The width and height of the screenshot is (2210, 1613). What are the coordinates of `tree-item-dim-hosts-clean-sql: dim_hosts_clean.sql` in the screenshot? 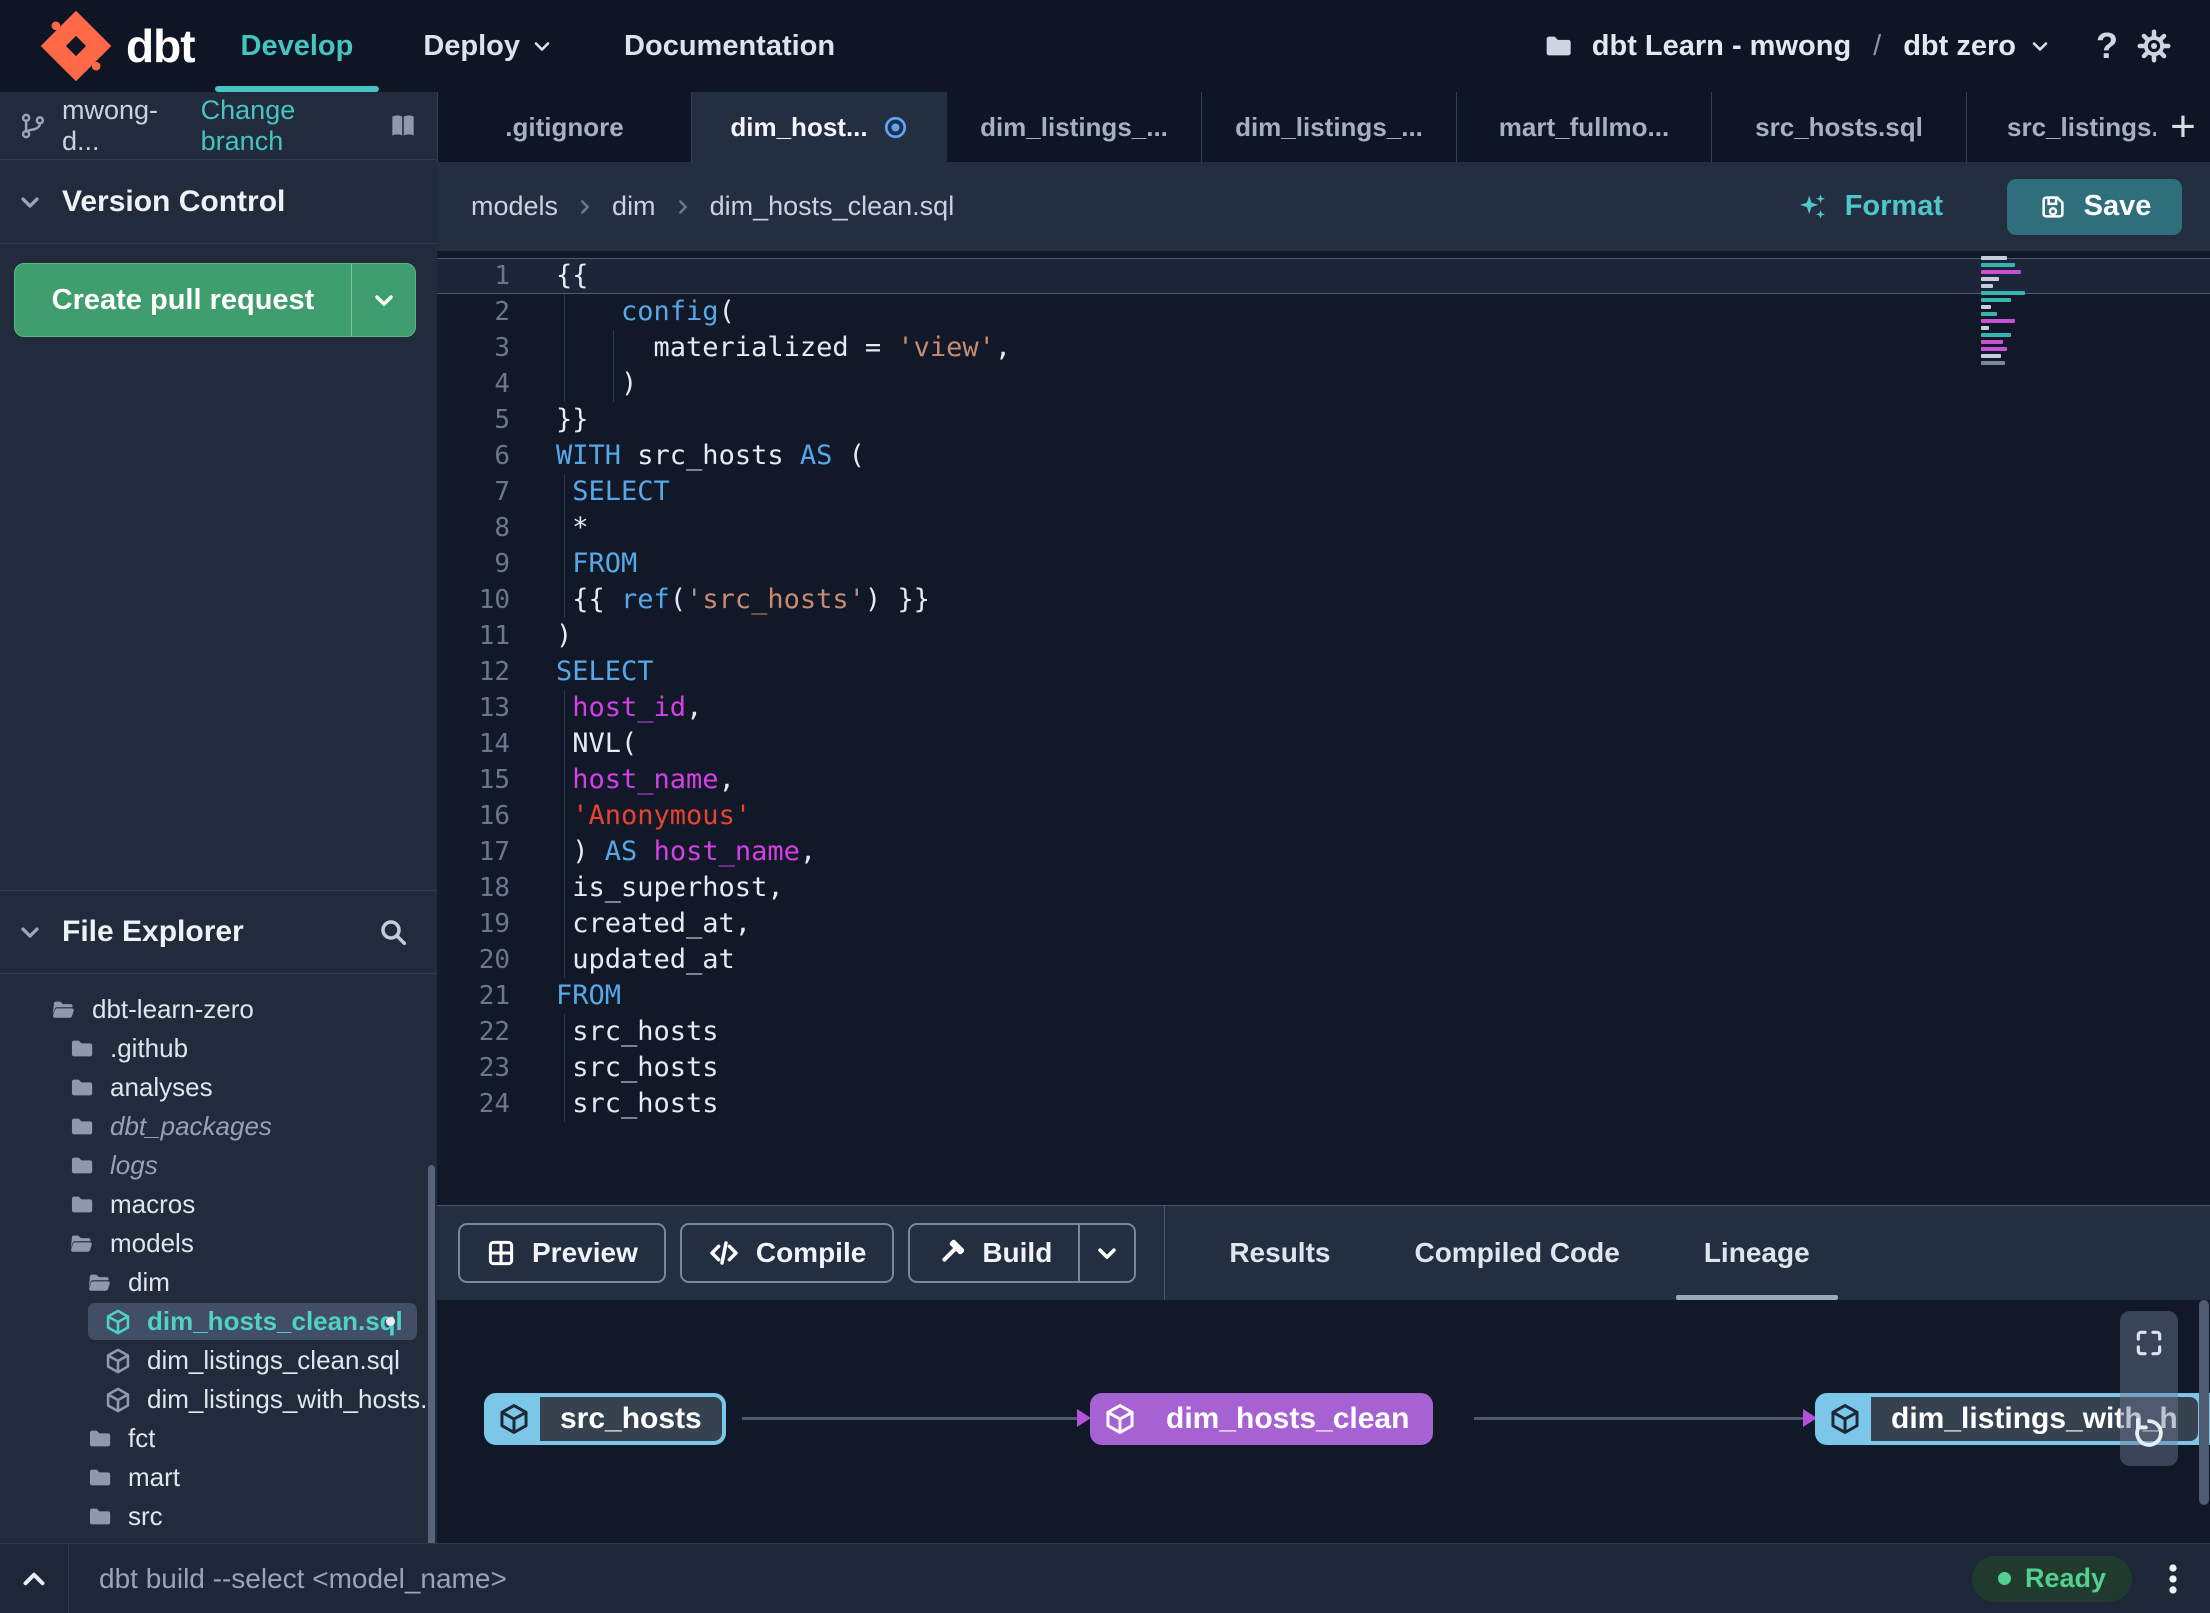 It's located at (218, 1321).